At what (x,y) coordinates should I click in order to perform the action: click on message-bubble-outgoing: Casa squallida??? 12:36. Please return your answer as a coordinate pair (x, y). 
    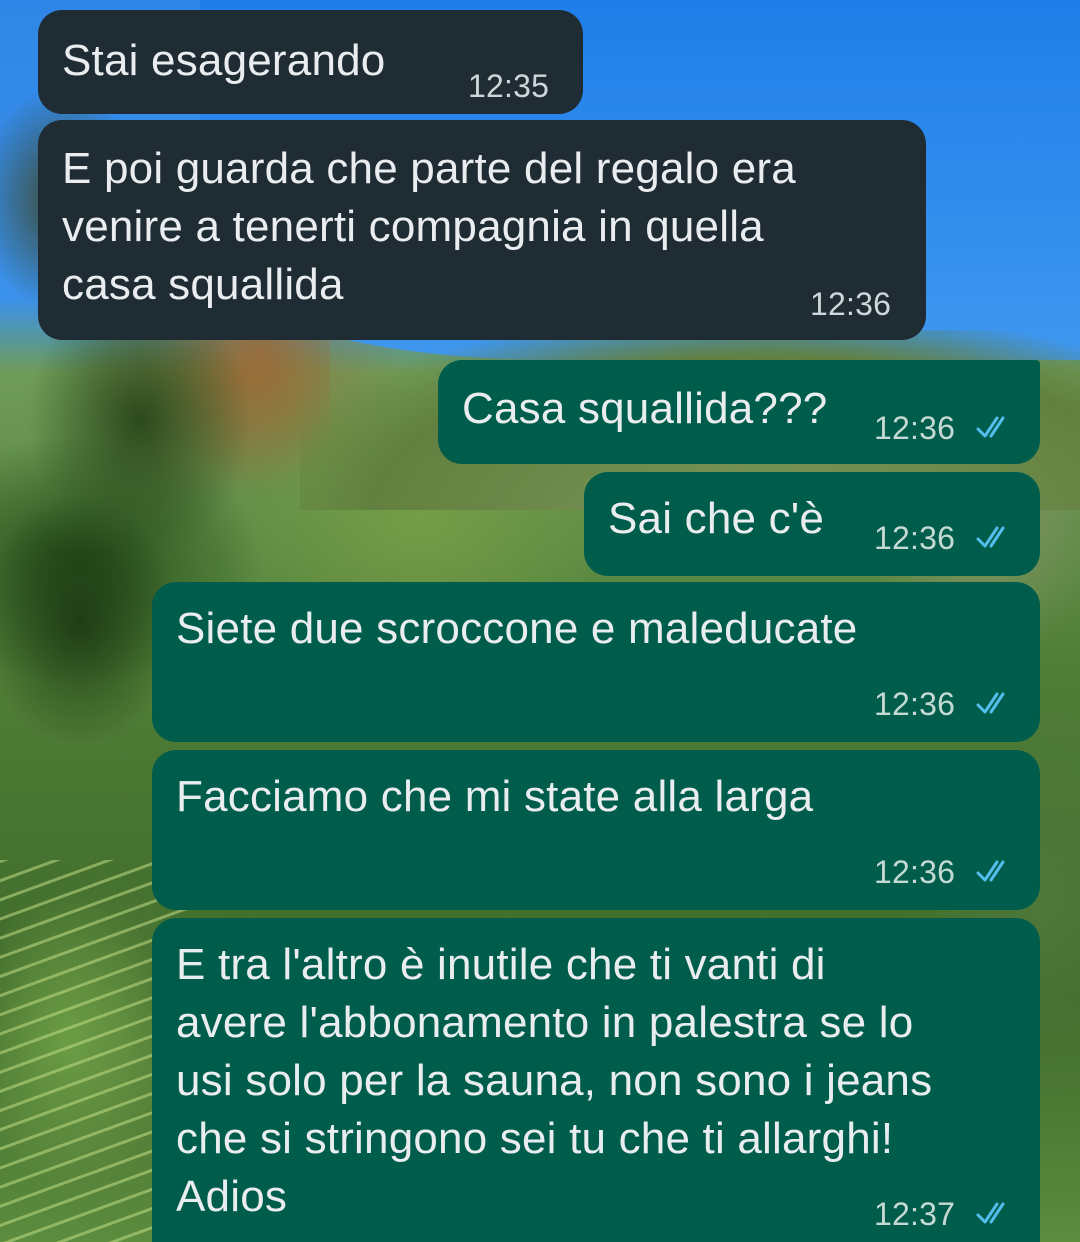
    Looking at the image, I should click on (739, 412).